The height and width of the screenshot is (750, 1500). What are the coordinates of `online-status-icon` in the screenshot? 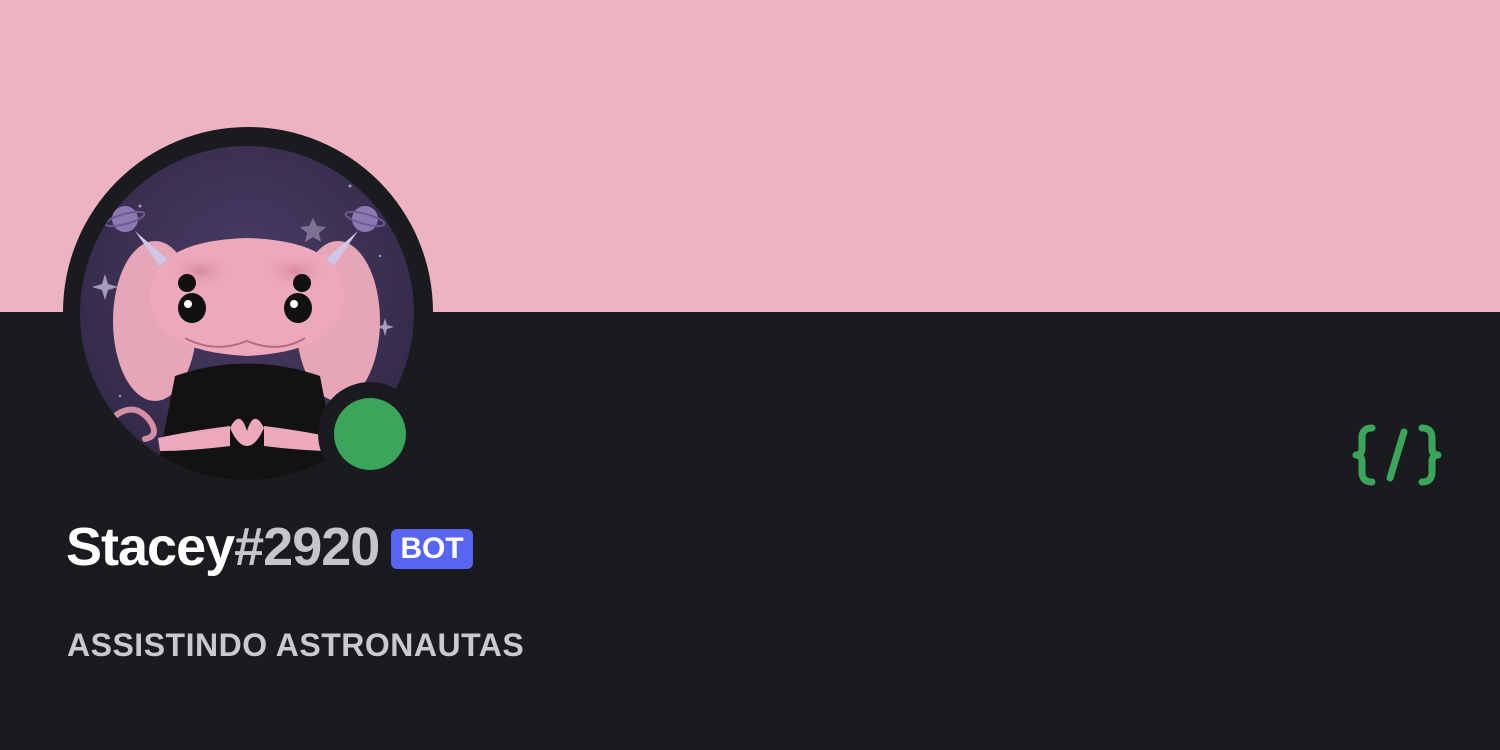 It's located at (370, 434).